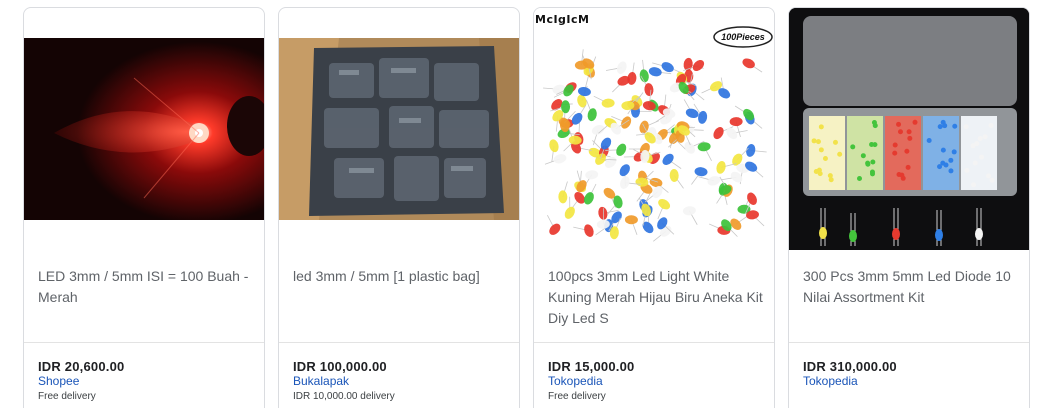 The image size is (1041, 408). Describe the element at coordinates (81, 366) in the screenshot. I see `product-price: IDR 20,600.00` at that location.